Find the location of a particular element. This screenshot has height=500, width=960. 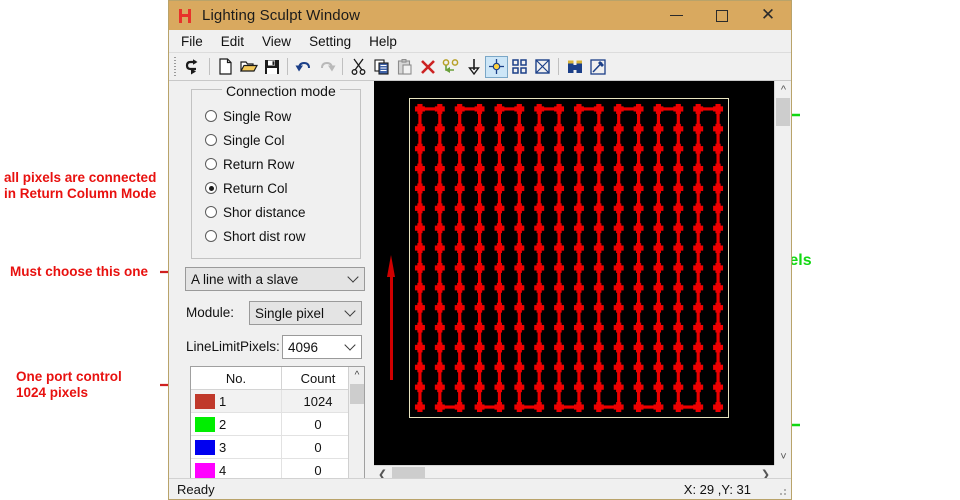

module-value: Single pixel is located at coordinates (290, 313).